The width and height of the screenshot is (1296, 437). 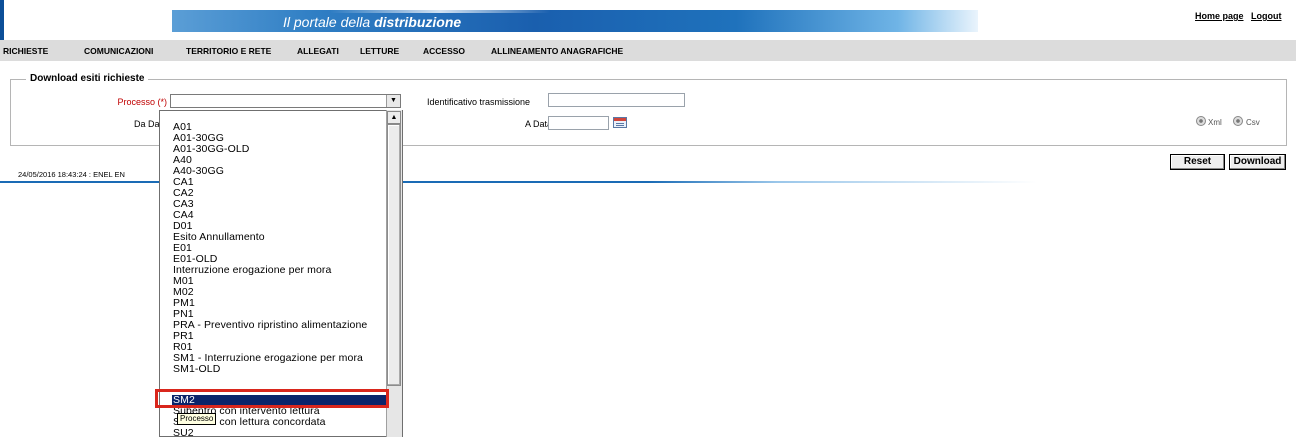 What do you see at coordinates (557, 51) in the screenshot?
I see `menu-allineamento-anagrafiche: ALLINEAMENTO ANAGRAFICHE` at bounding box center [557, 51].